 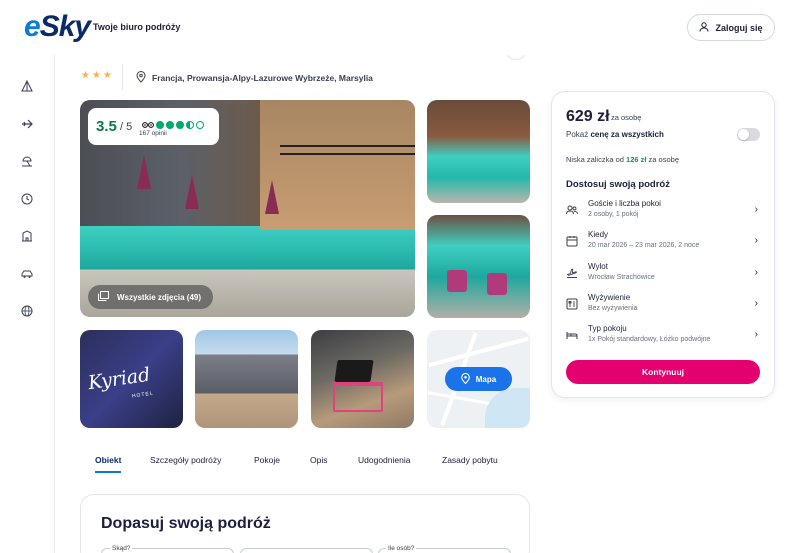 What do you see at coordinates (401, 548) in the screenshot?
I see `guests-field-label: Ile osób?` at bounding box center [401, 548].